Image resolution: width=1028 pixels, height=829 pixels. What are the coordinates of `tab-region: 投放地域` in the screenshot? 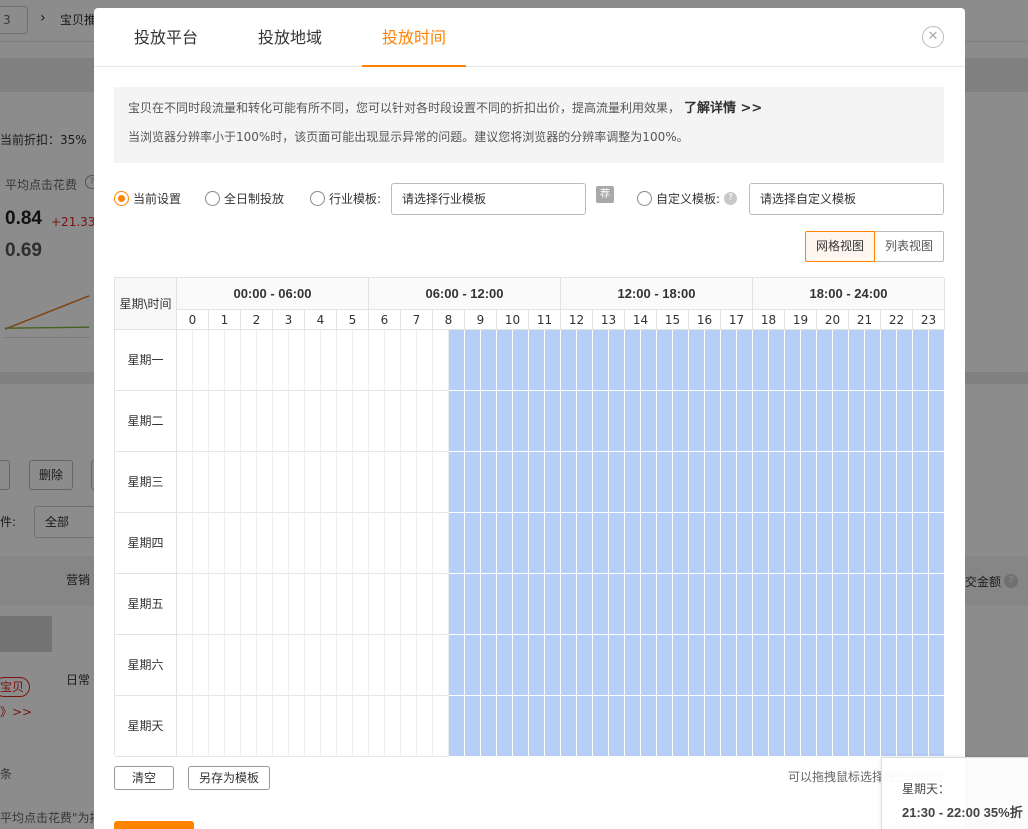 It's located at (290, 37).